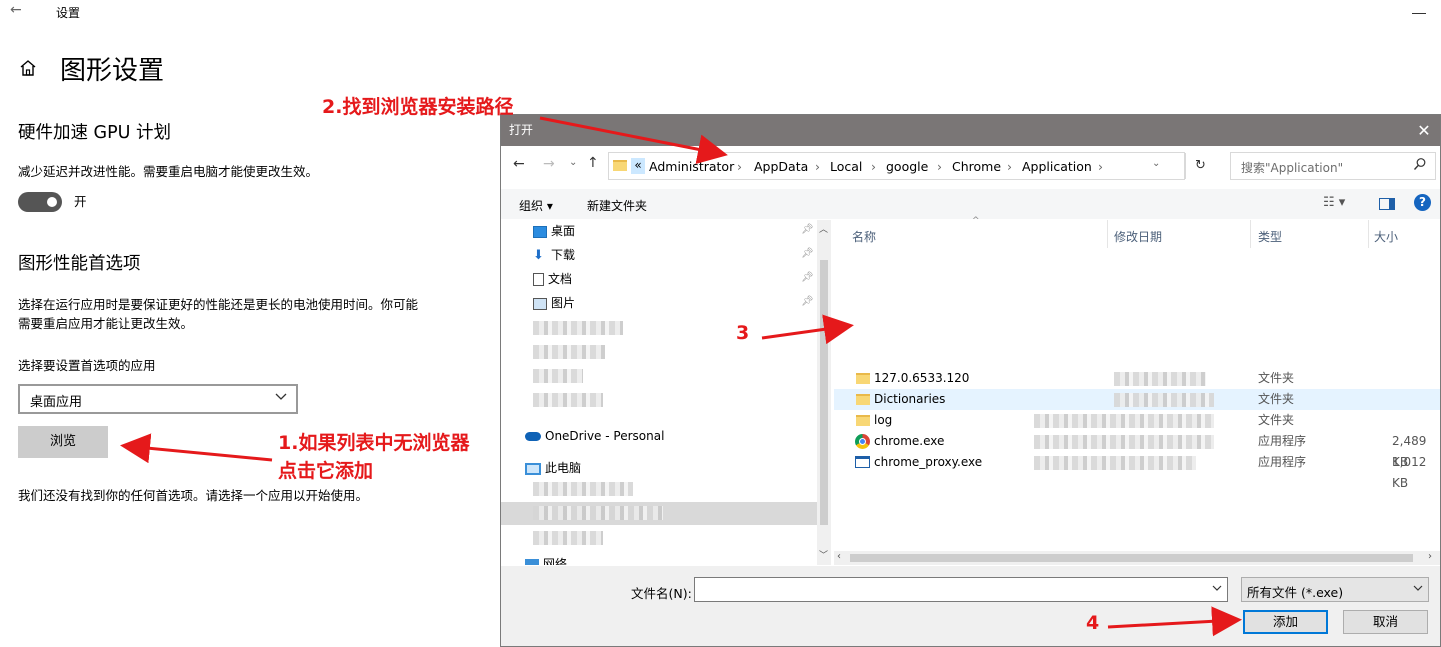 This screenshot has width=1441, height=647. What do you see at coordinates (638, 166) in the screenshot?
I see `breadcrumb-overflow: «` at bounding box center [638, 166].